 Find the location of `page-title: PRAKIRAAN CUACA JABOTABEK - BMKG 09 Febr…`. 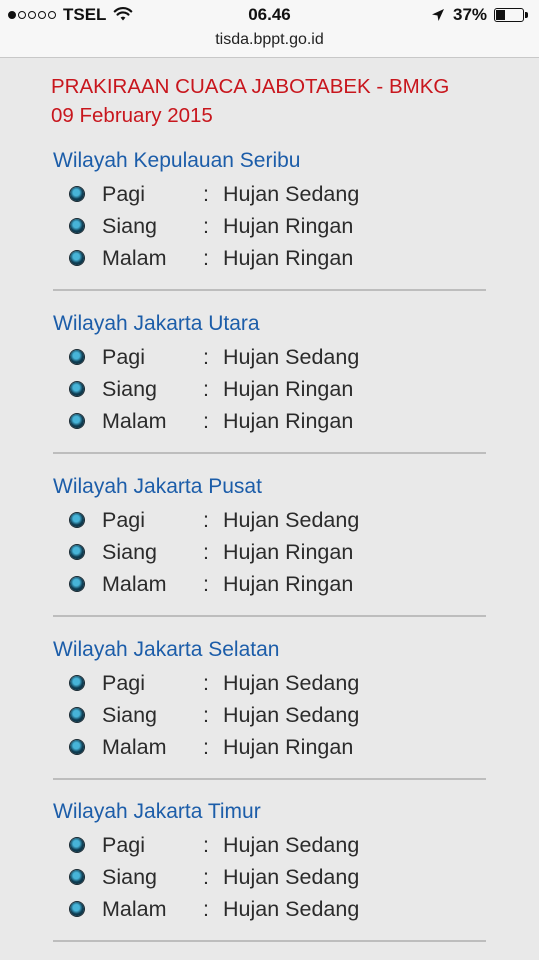

page-title: PRAKIRAAN CUACA JABOTABEK - BMKG 09 Febr… is located at coordinates (250, 101).